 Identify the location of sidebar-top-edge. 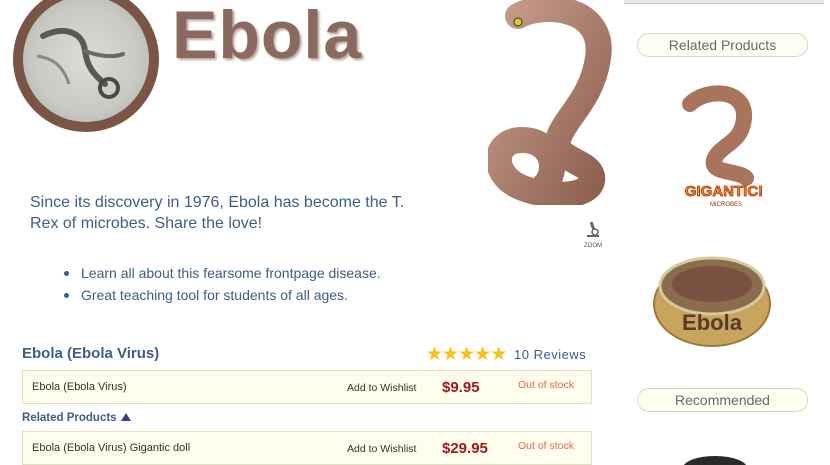
(724, 2).